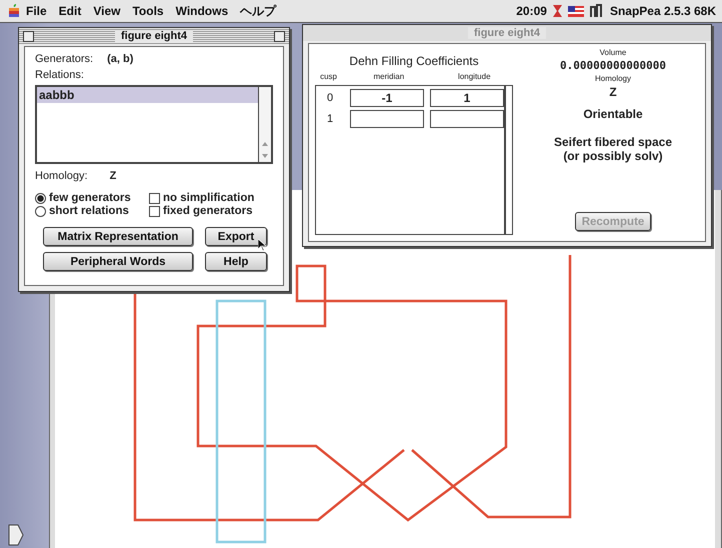  What do you see at coordinates (148, 11) in the screenshot?
I see `menu-item: Tools` at bounding box center [148, 11].